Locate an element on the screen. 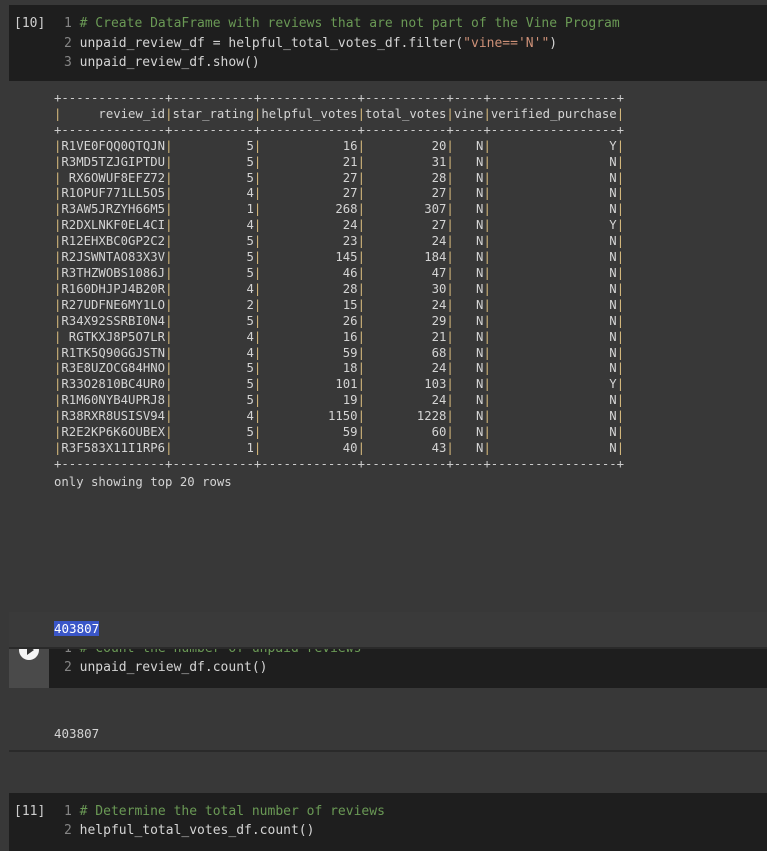  table-row: |R2E2KP6K6OUBEX| 5| 59| 60| N| N| is located at coordinates (339, 433).